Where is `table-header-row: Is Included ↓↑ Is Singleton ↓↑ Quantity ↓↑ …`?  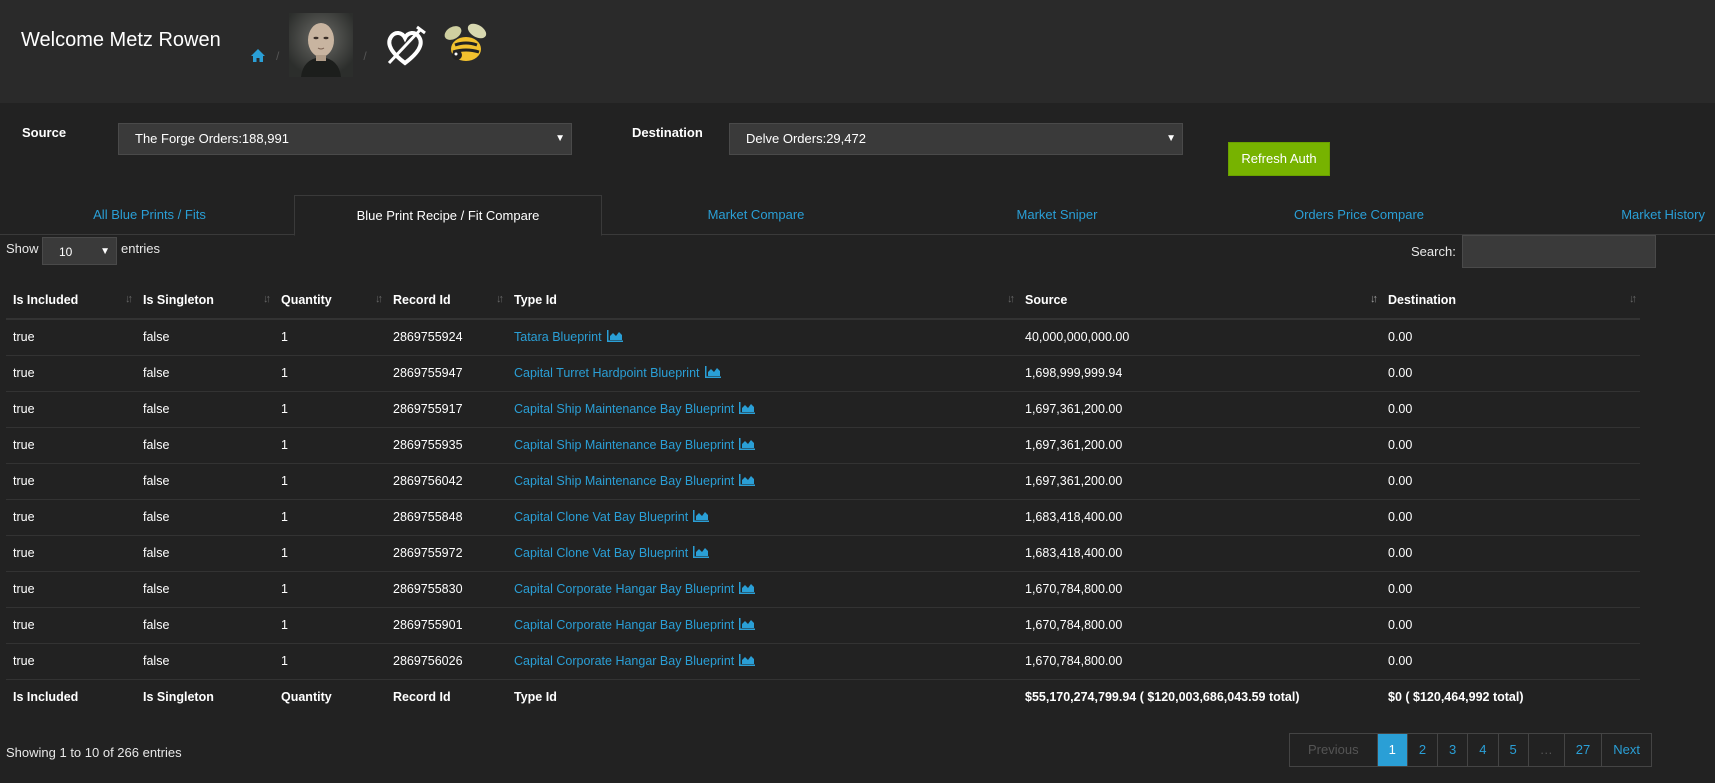
table-header-row: Is Included ↓↑ Is Singleton ↓↑ Quantity ↓↑ … is located at coordinates (823, 300).